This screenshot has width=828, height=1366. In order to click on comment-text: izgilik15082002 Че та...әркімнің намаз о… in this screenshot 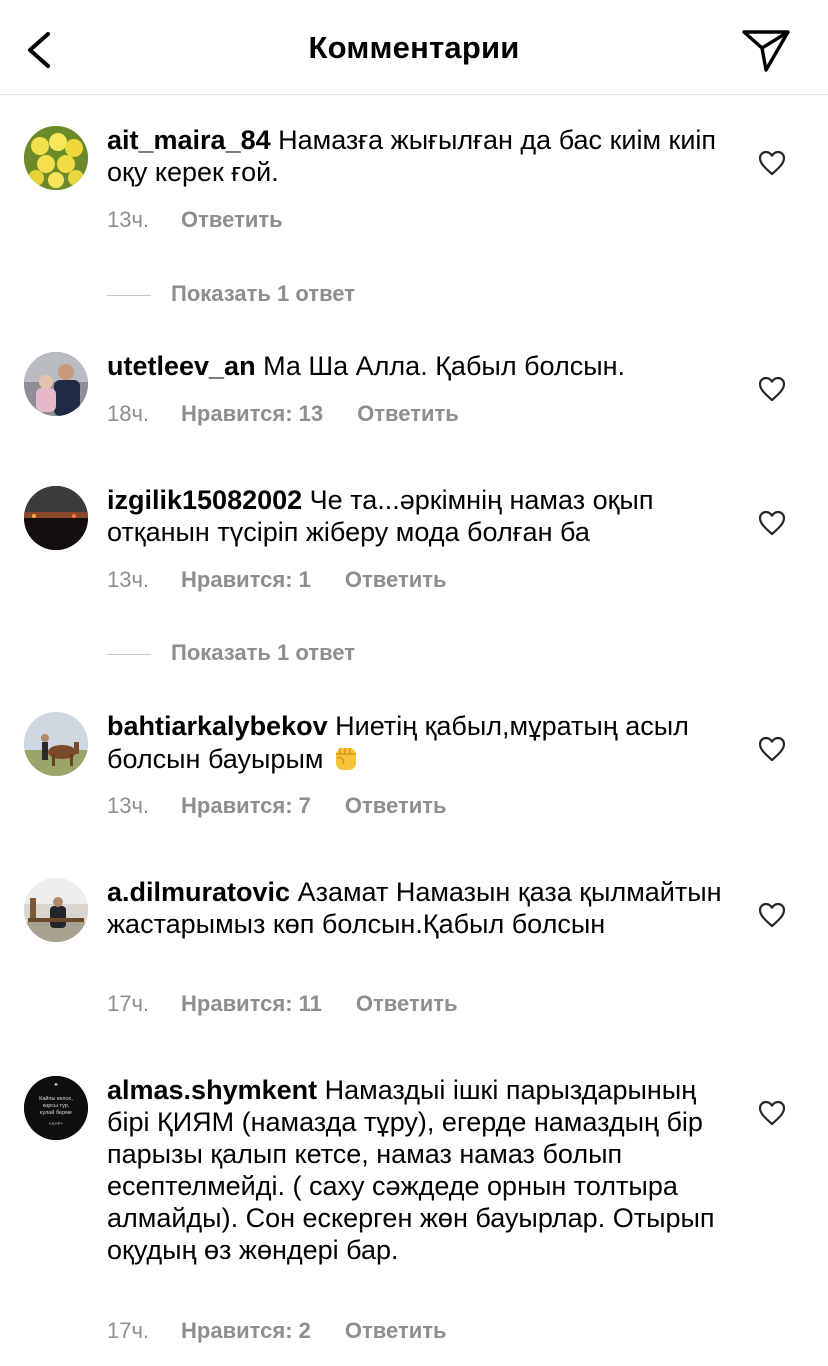, I will do `click(417, 516)`.